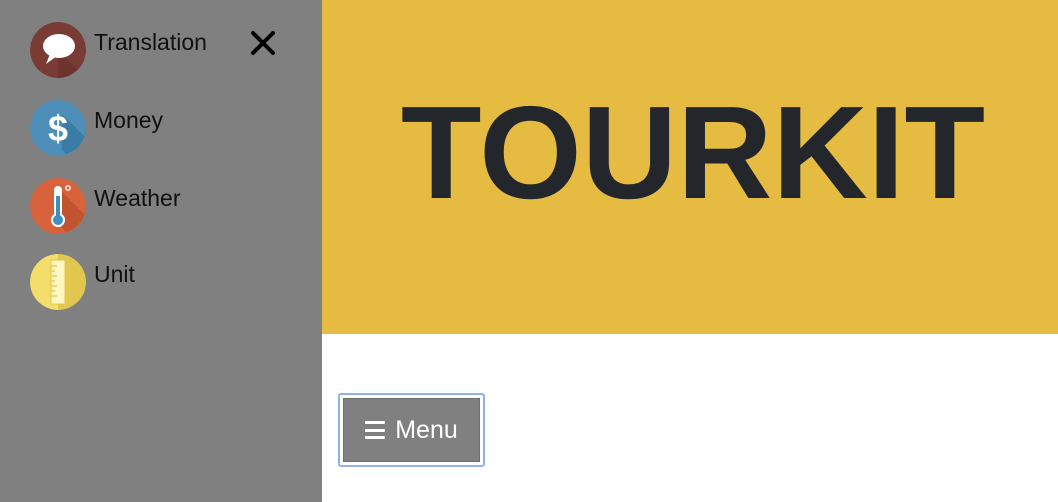 This screenshot has height=502, width=1058. Describe the element at coordinates (129, 119) in the screenshot. I see `sidebar-item-label: Money` at that location.